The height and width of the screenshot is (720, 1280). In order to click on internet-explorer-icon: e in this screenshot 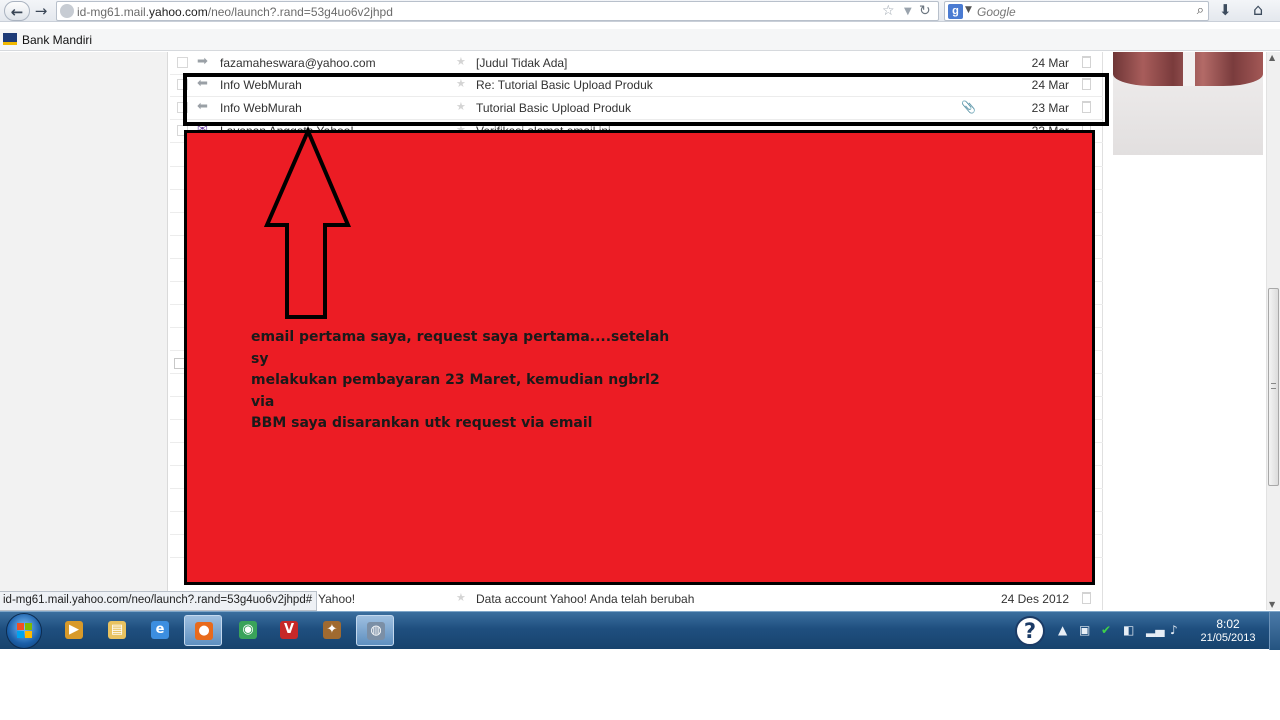, I will do `click(160, 630)`.